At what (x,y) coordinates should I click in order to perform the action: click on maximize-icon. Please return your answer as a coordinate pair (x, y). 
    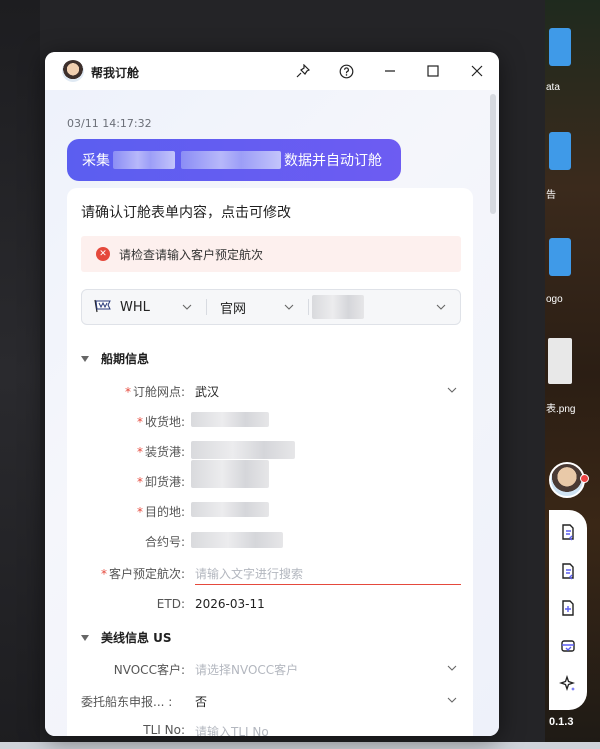
    Looking at the image, I should click on (433, 71).